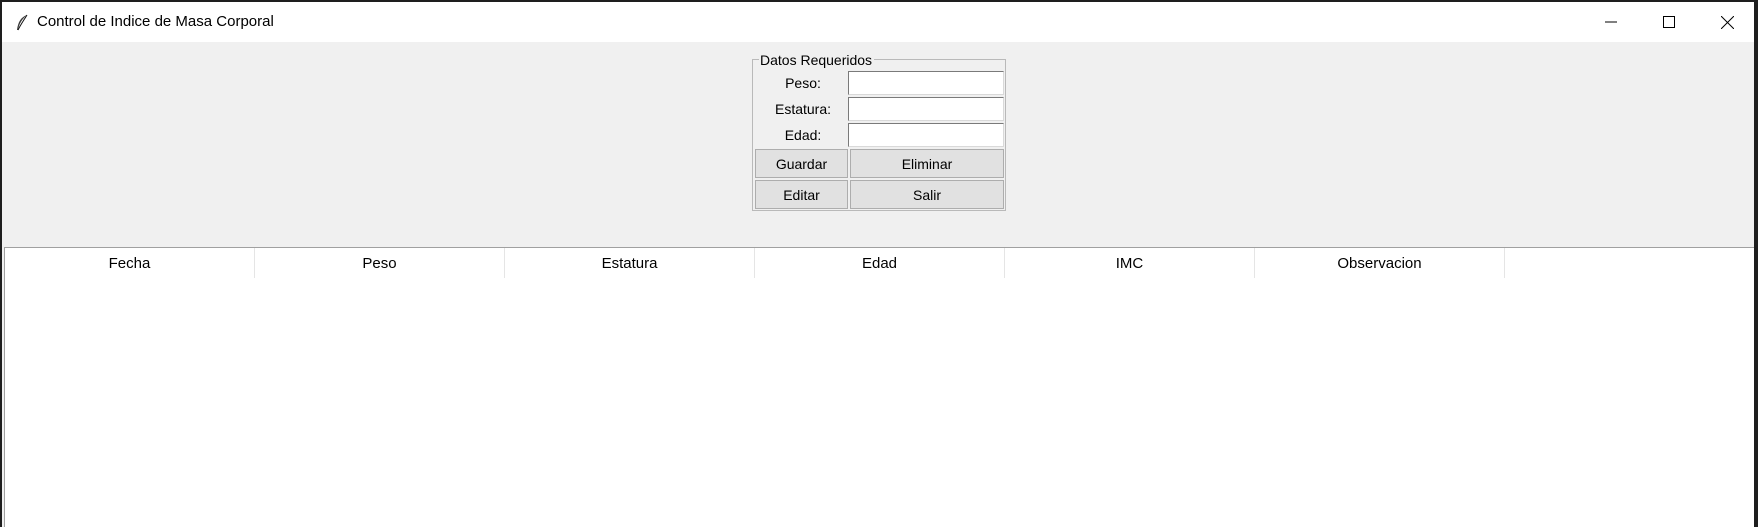 This screenshot has width=1758, height=527. Describe the element at coordinates (803, 109) in the screenshot. I see `estatura-label: Estatura:` at that location.